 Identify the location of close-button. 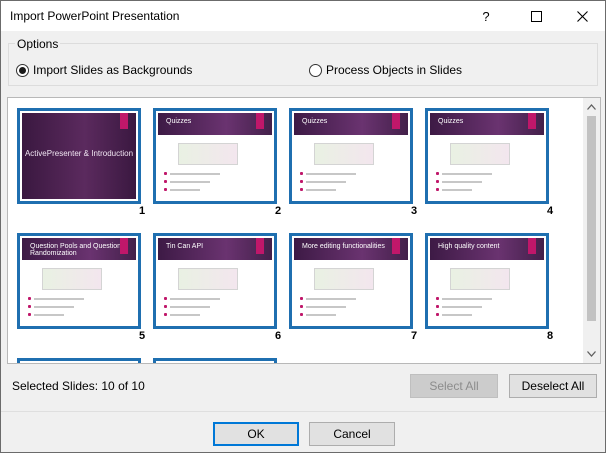
(582, 16).